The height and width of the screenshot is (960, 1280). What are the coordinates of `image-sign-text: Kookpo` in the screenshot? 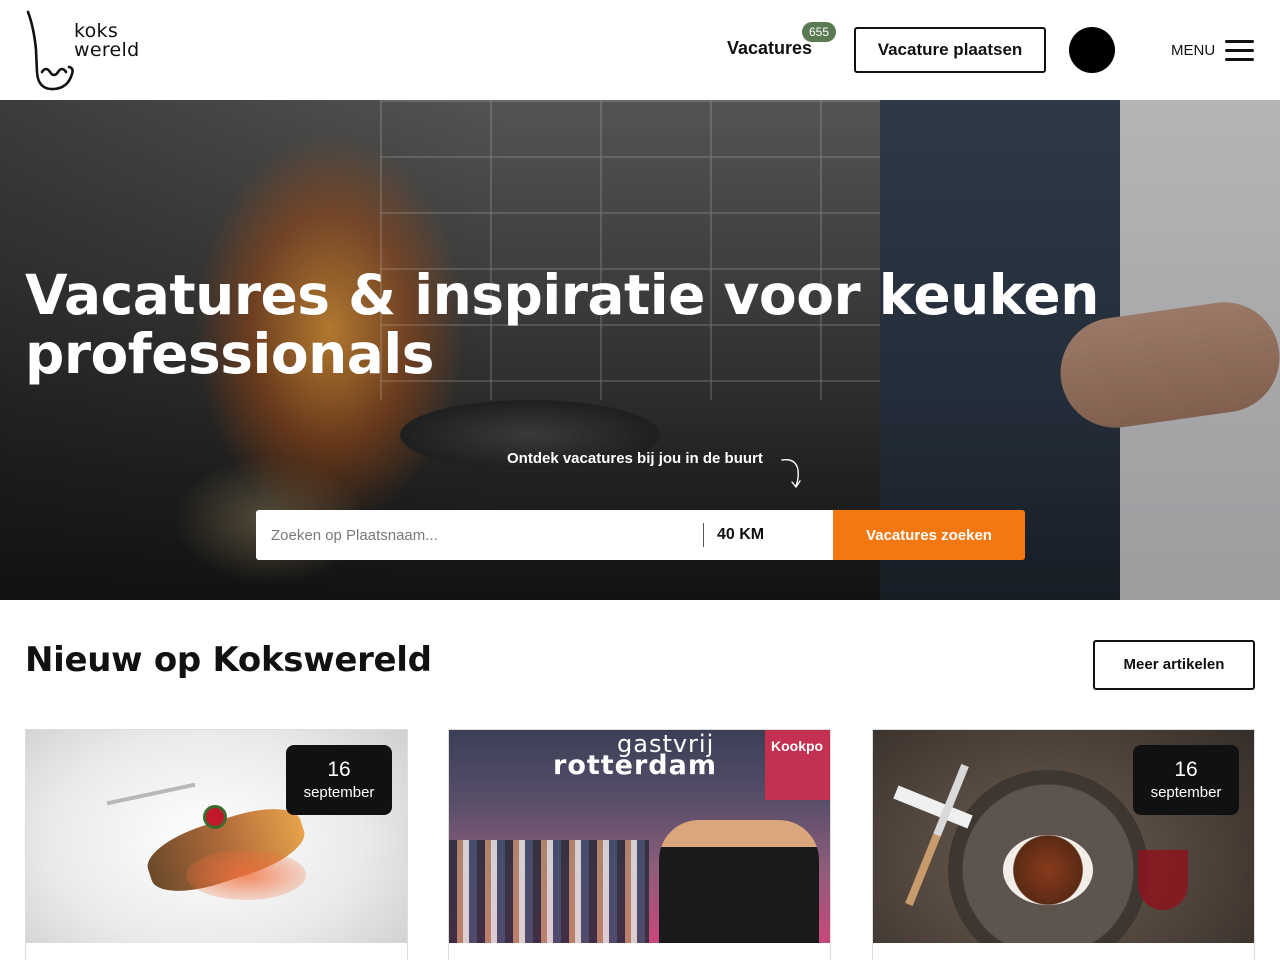 It's located at (797, 746).